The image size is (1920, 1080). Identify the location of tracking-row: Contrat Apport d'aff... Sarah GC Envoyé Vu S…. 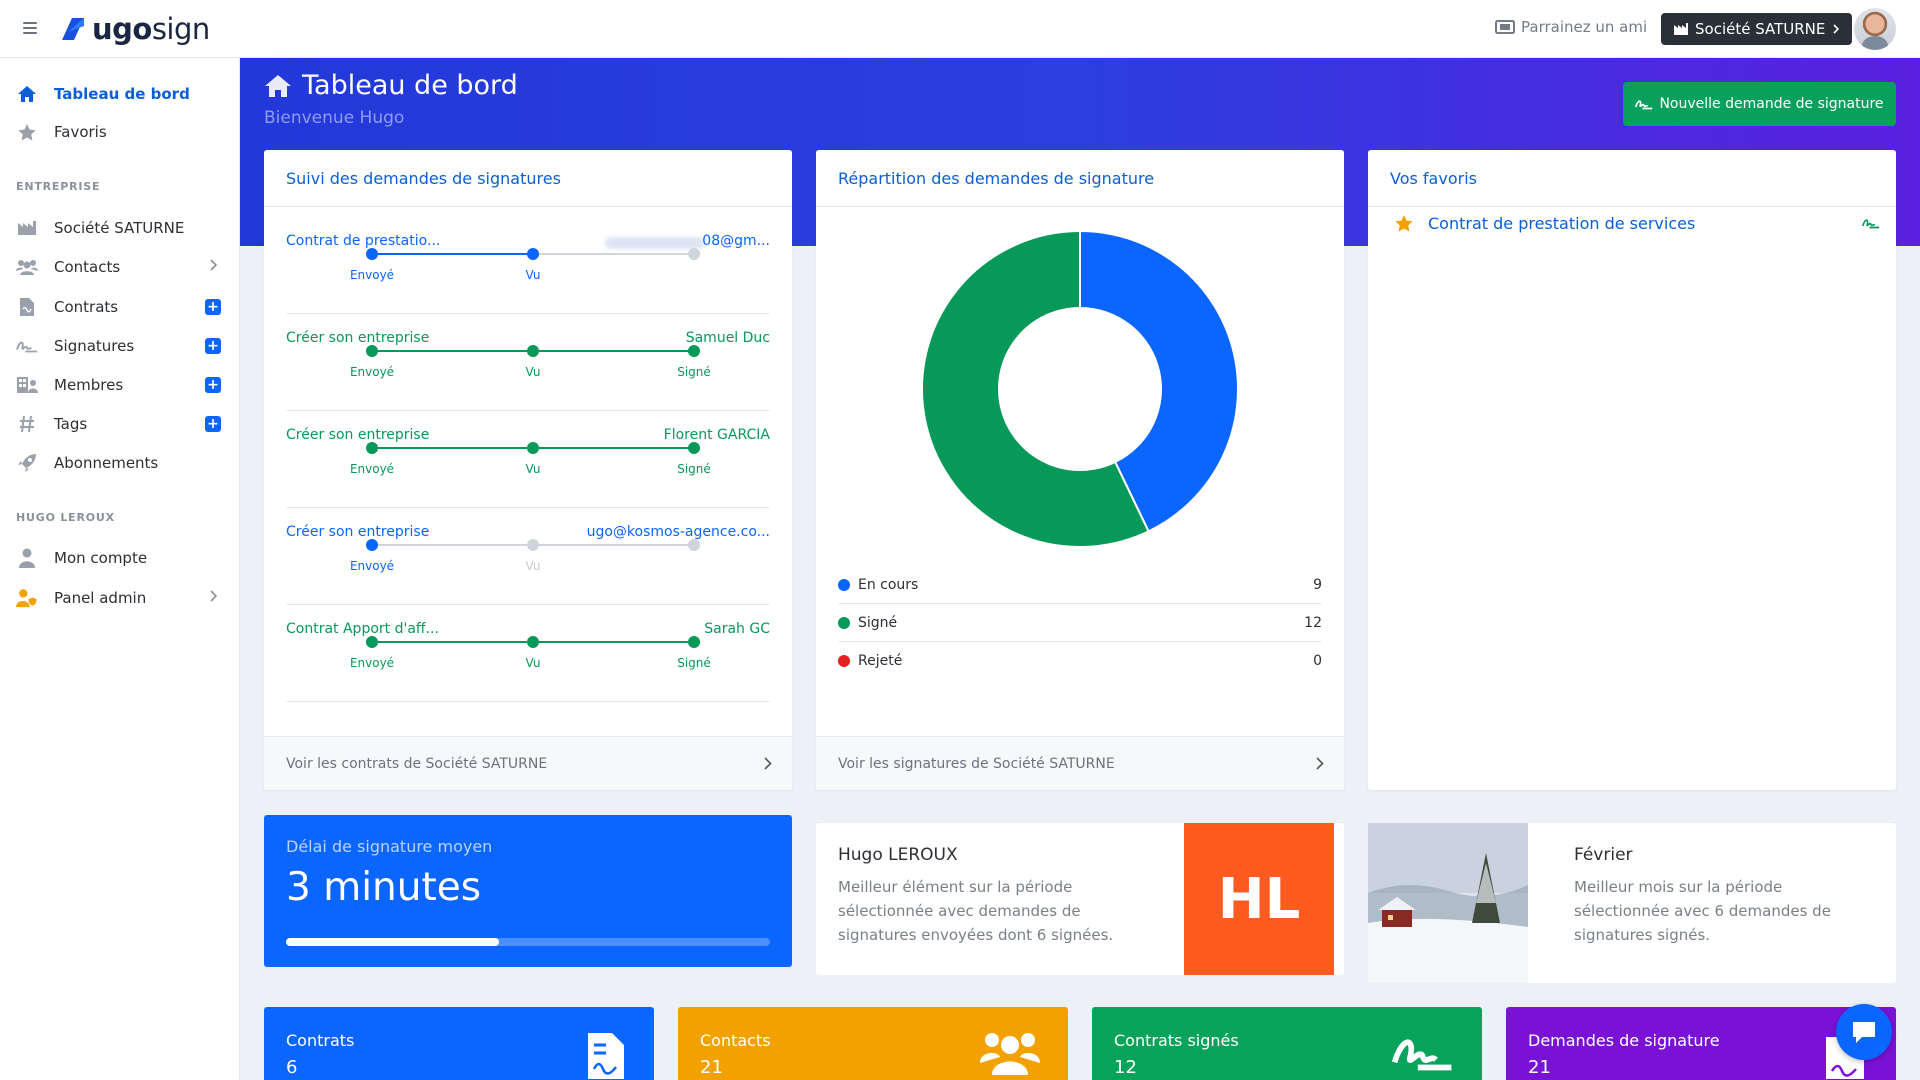
(528, 653).